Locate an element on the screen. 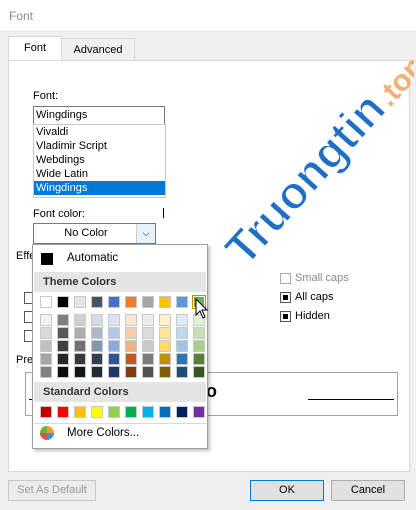  cancel-button: Cancel is located at coordinates (368, 490).